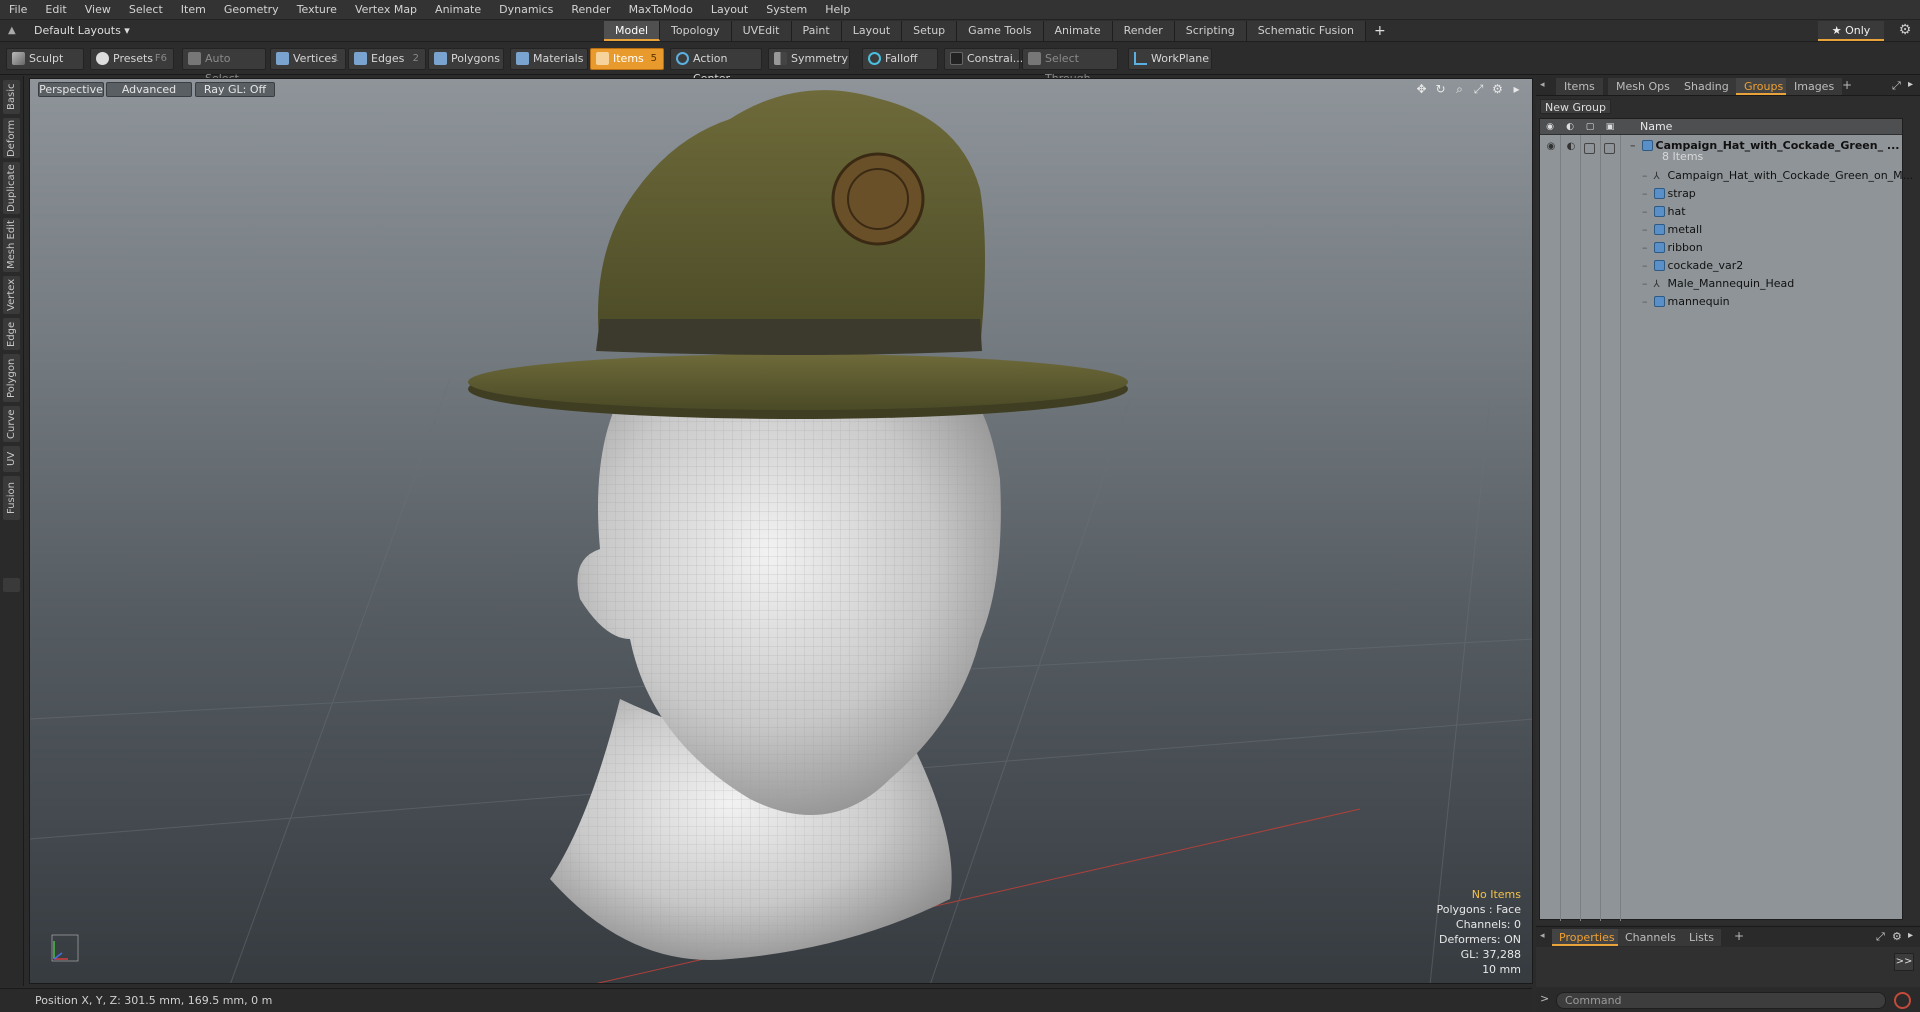  Describe the element at coordinates (1847, 85) in the screenshot. I see `add-panel-tab-button: +` at that location.